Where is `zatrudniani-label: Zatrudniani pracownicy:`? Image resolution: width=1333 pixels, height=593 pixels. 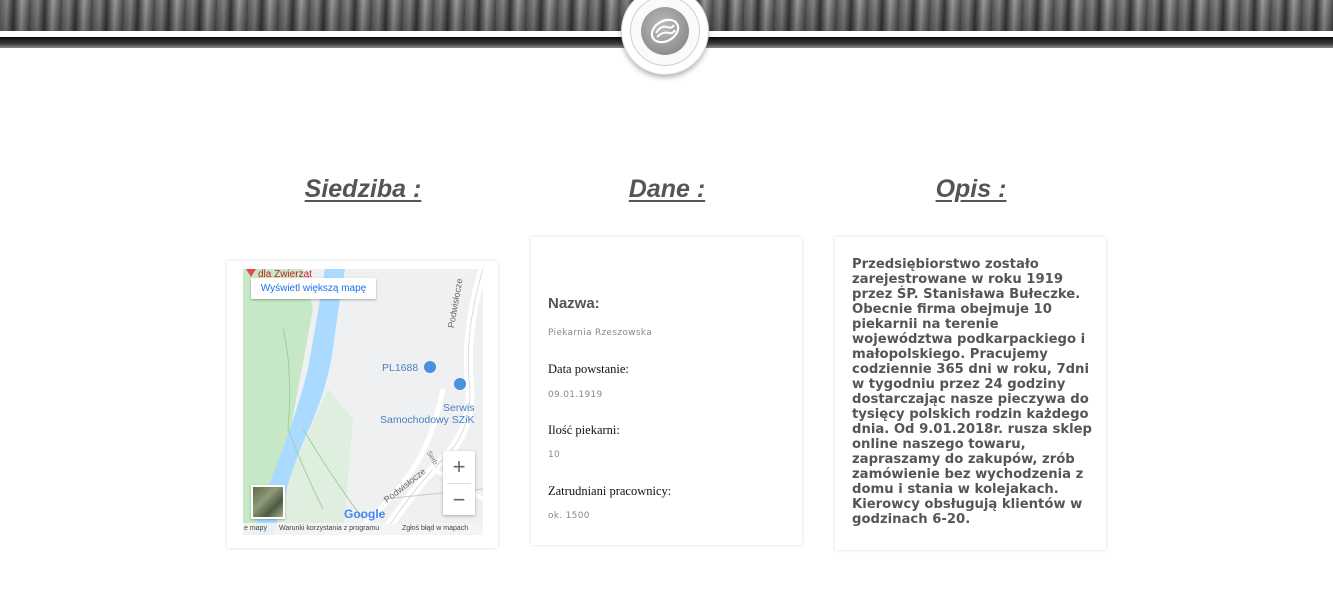
zatrudniani-label: Zatrudniani pracownicy: is located at coordinates (610, 491).